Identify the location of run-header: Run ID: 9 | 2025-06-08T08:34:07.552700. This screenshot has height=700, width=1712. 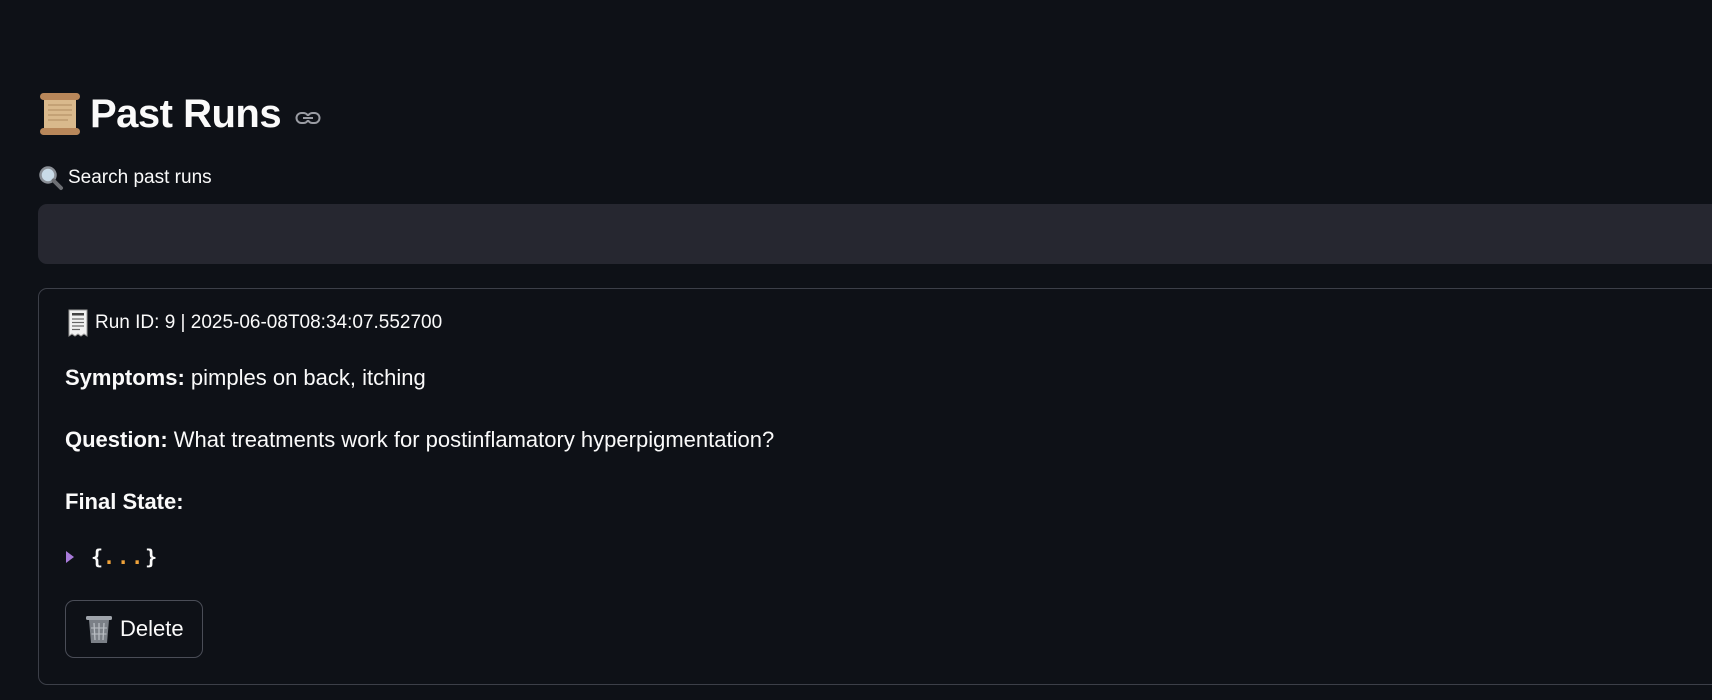
(254, 323).